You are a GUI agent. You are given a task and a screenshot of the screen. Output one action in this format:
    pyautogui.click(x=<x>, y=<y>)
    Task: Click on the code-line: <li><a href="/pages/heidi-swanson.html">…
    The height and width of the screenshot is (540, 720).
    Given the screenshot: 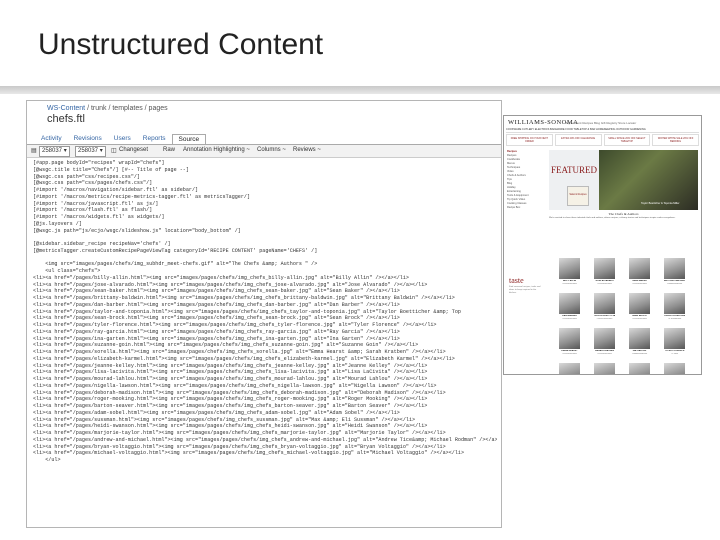 What is the action you would take?
    pyautogui.click(x=230, y=426)
    